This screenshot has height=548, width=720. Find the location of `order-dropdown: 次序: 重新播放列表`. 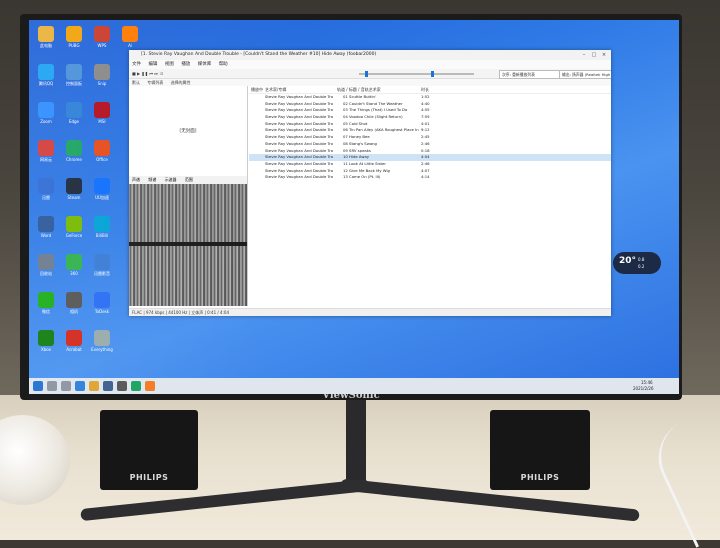

order-dropdown: 次序: 重新播放列表 is located at coordinates (529, 74).